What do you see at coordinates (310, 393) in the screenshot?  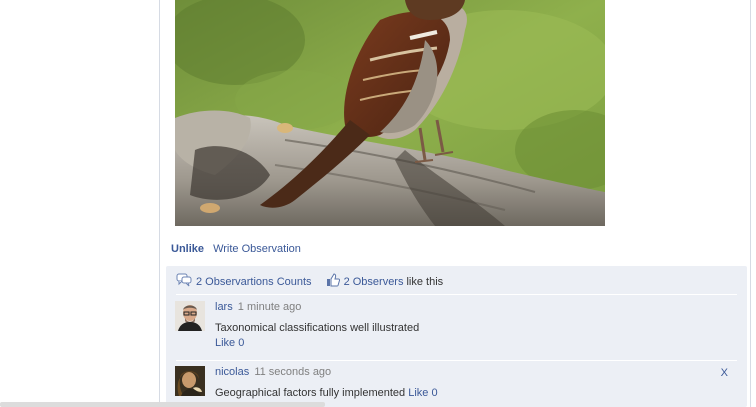 I see `comment-text: Geographical factors fully implemented` at bounding box center [310, 393].